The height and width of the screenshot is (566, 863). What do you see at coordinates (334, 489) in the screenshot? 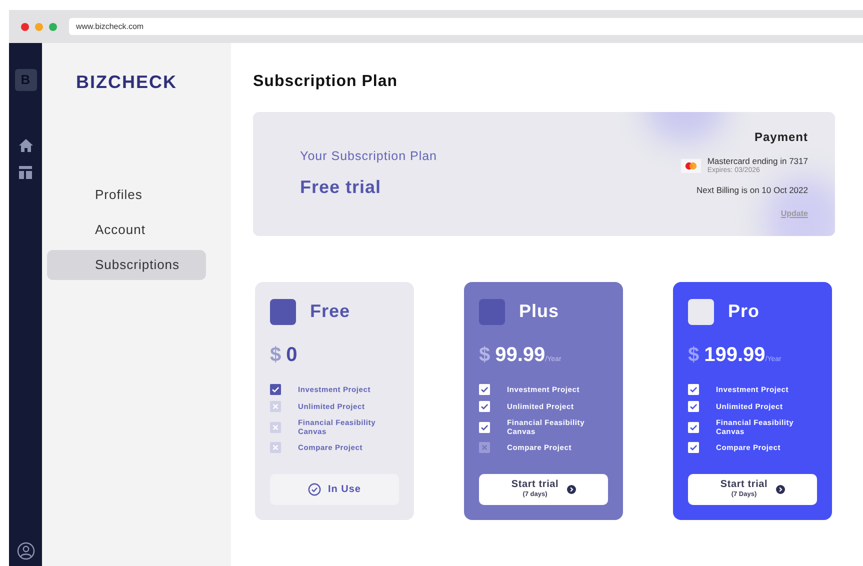
I see `in-use-button: In Use` at bounding box center [334, 489].